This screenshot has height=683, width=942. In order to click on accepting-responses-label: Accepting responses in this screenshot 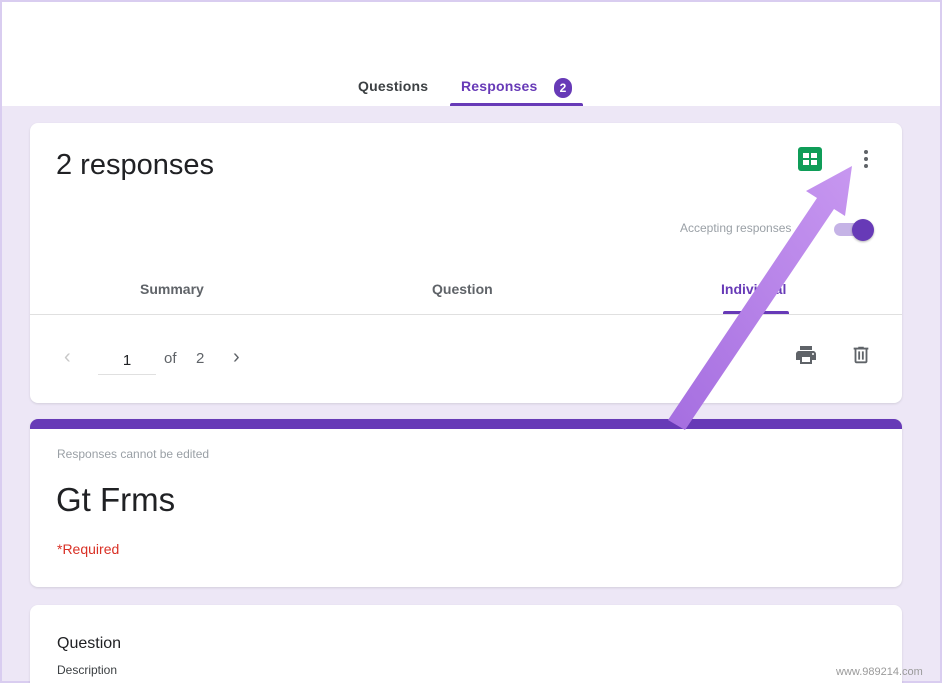, I will do `click(736, 228)`.